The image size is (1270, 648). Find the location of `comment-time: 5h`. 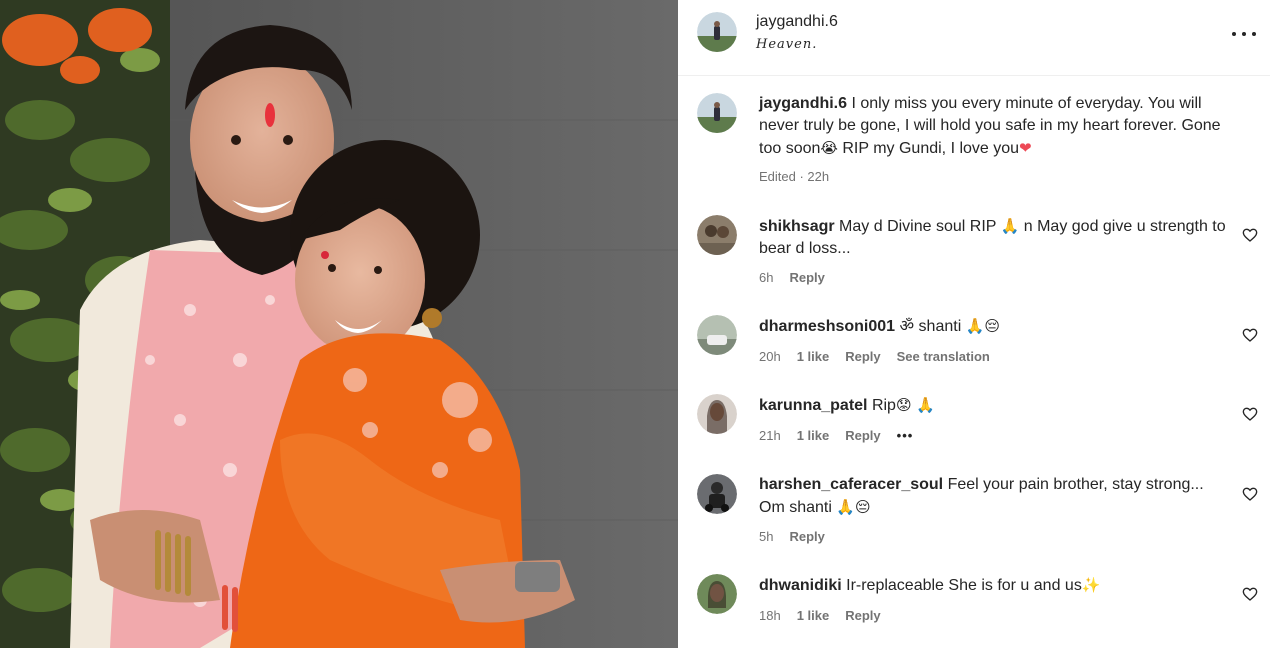

comment-time: 5h is located at coordinates (766, 536).